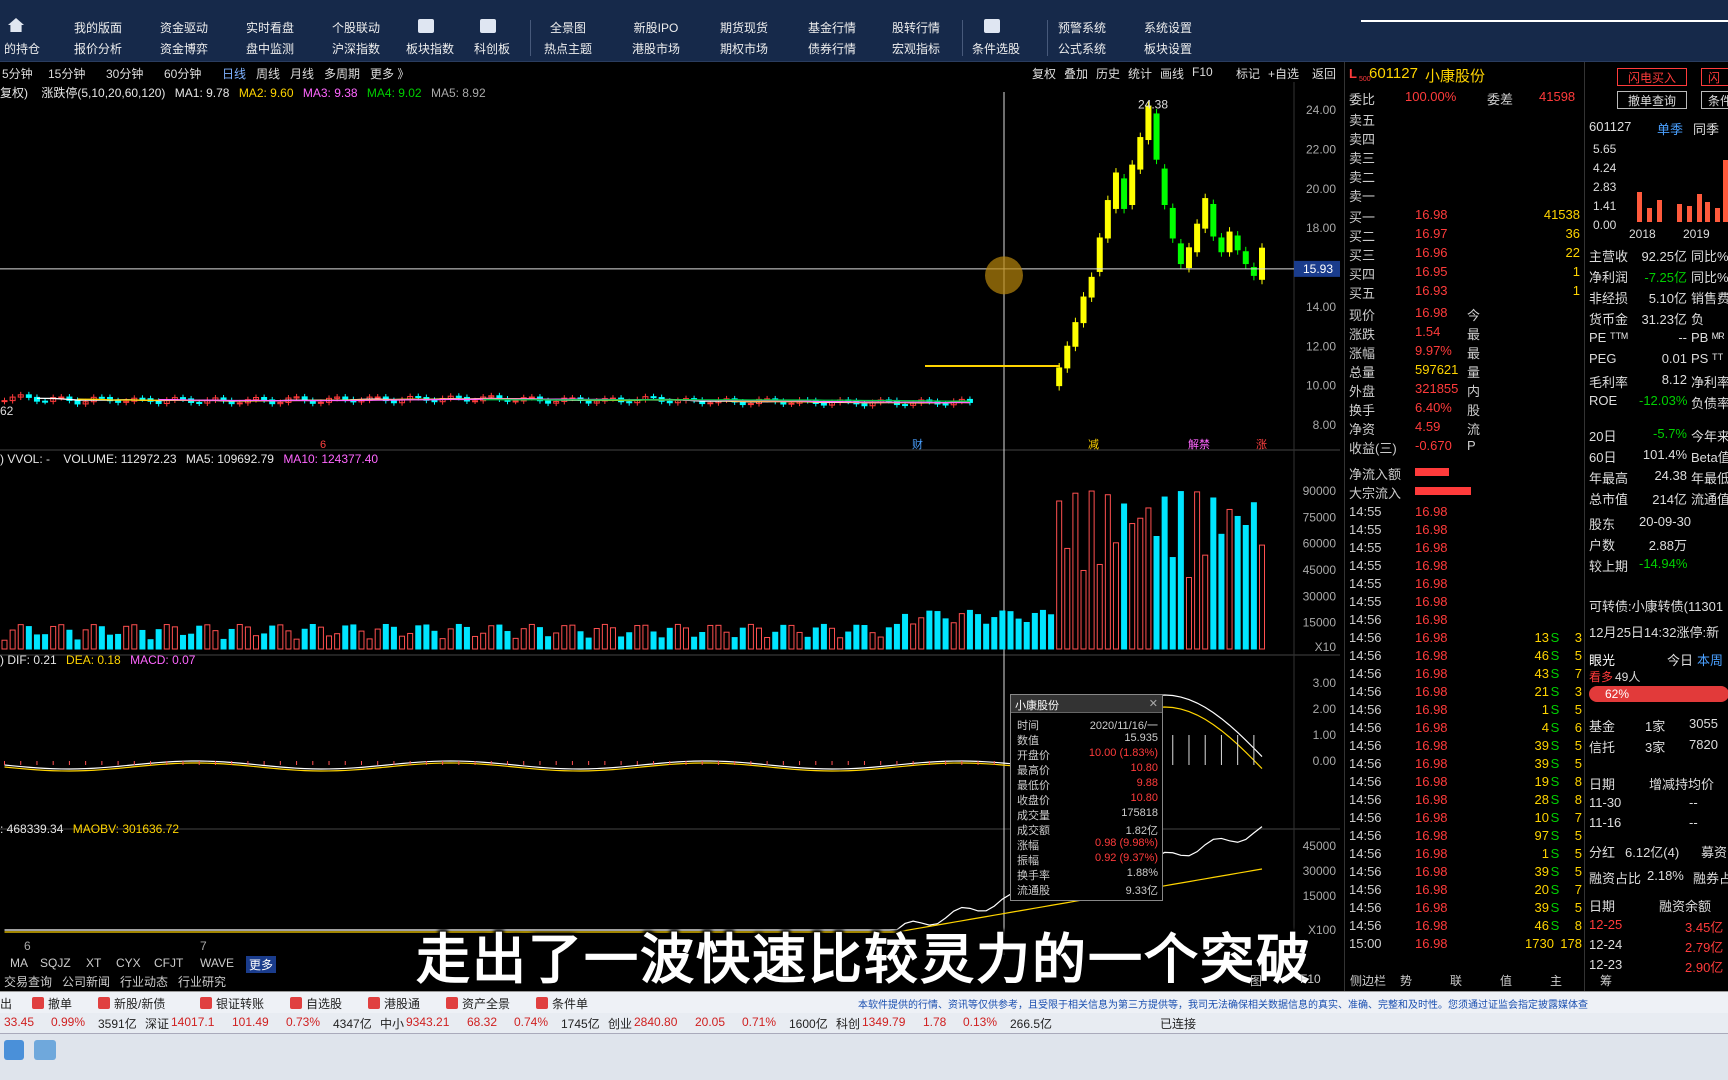 The image size is (1728, 1080). What do you see at coordinates (1256, 980) in the screenshot?
I see `side-tab-0: 图` at bounding box center [1256, 980].